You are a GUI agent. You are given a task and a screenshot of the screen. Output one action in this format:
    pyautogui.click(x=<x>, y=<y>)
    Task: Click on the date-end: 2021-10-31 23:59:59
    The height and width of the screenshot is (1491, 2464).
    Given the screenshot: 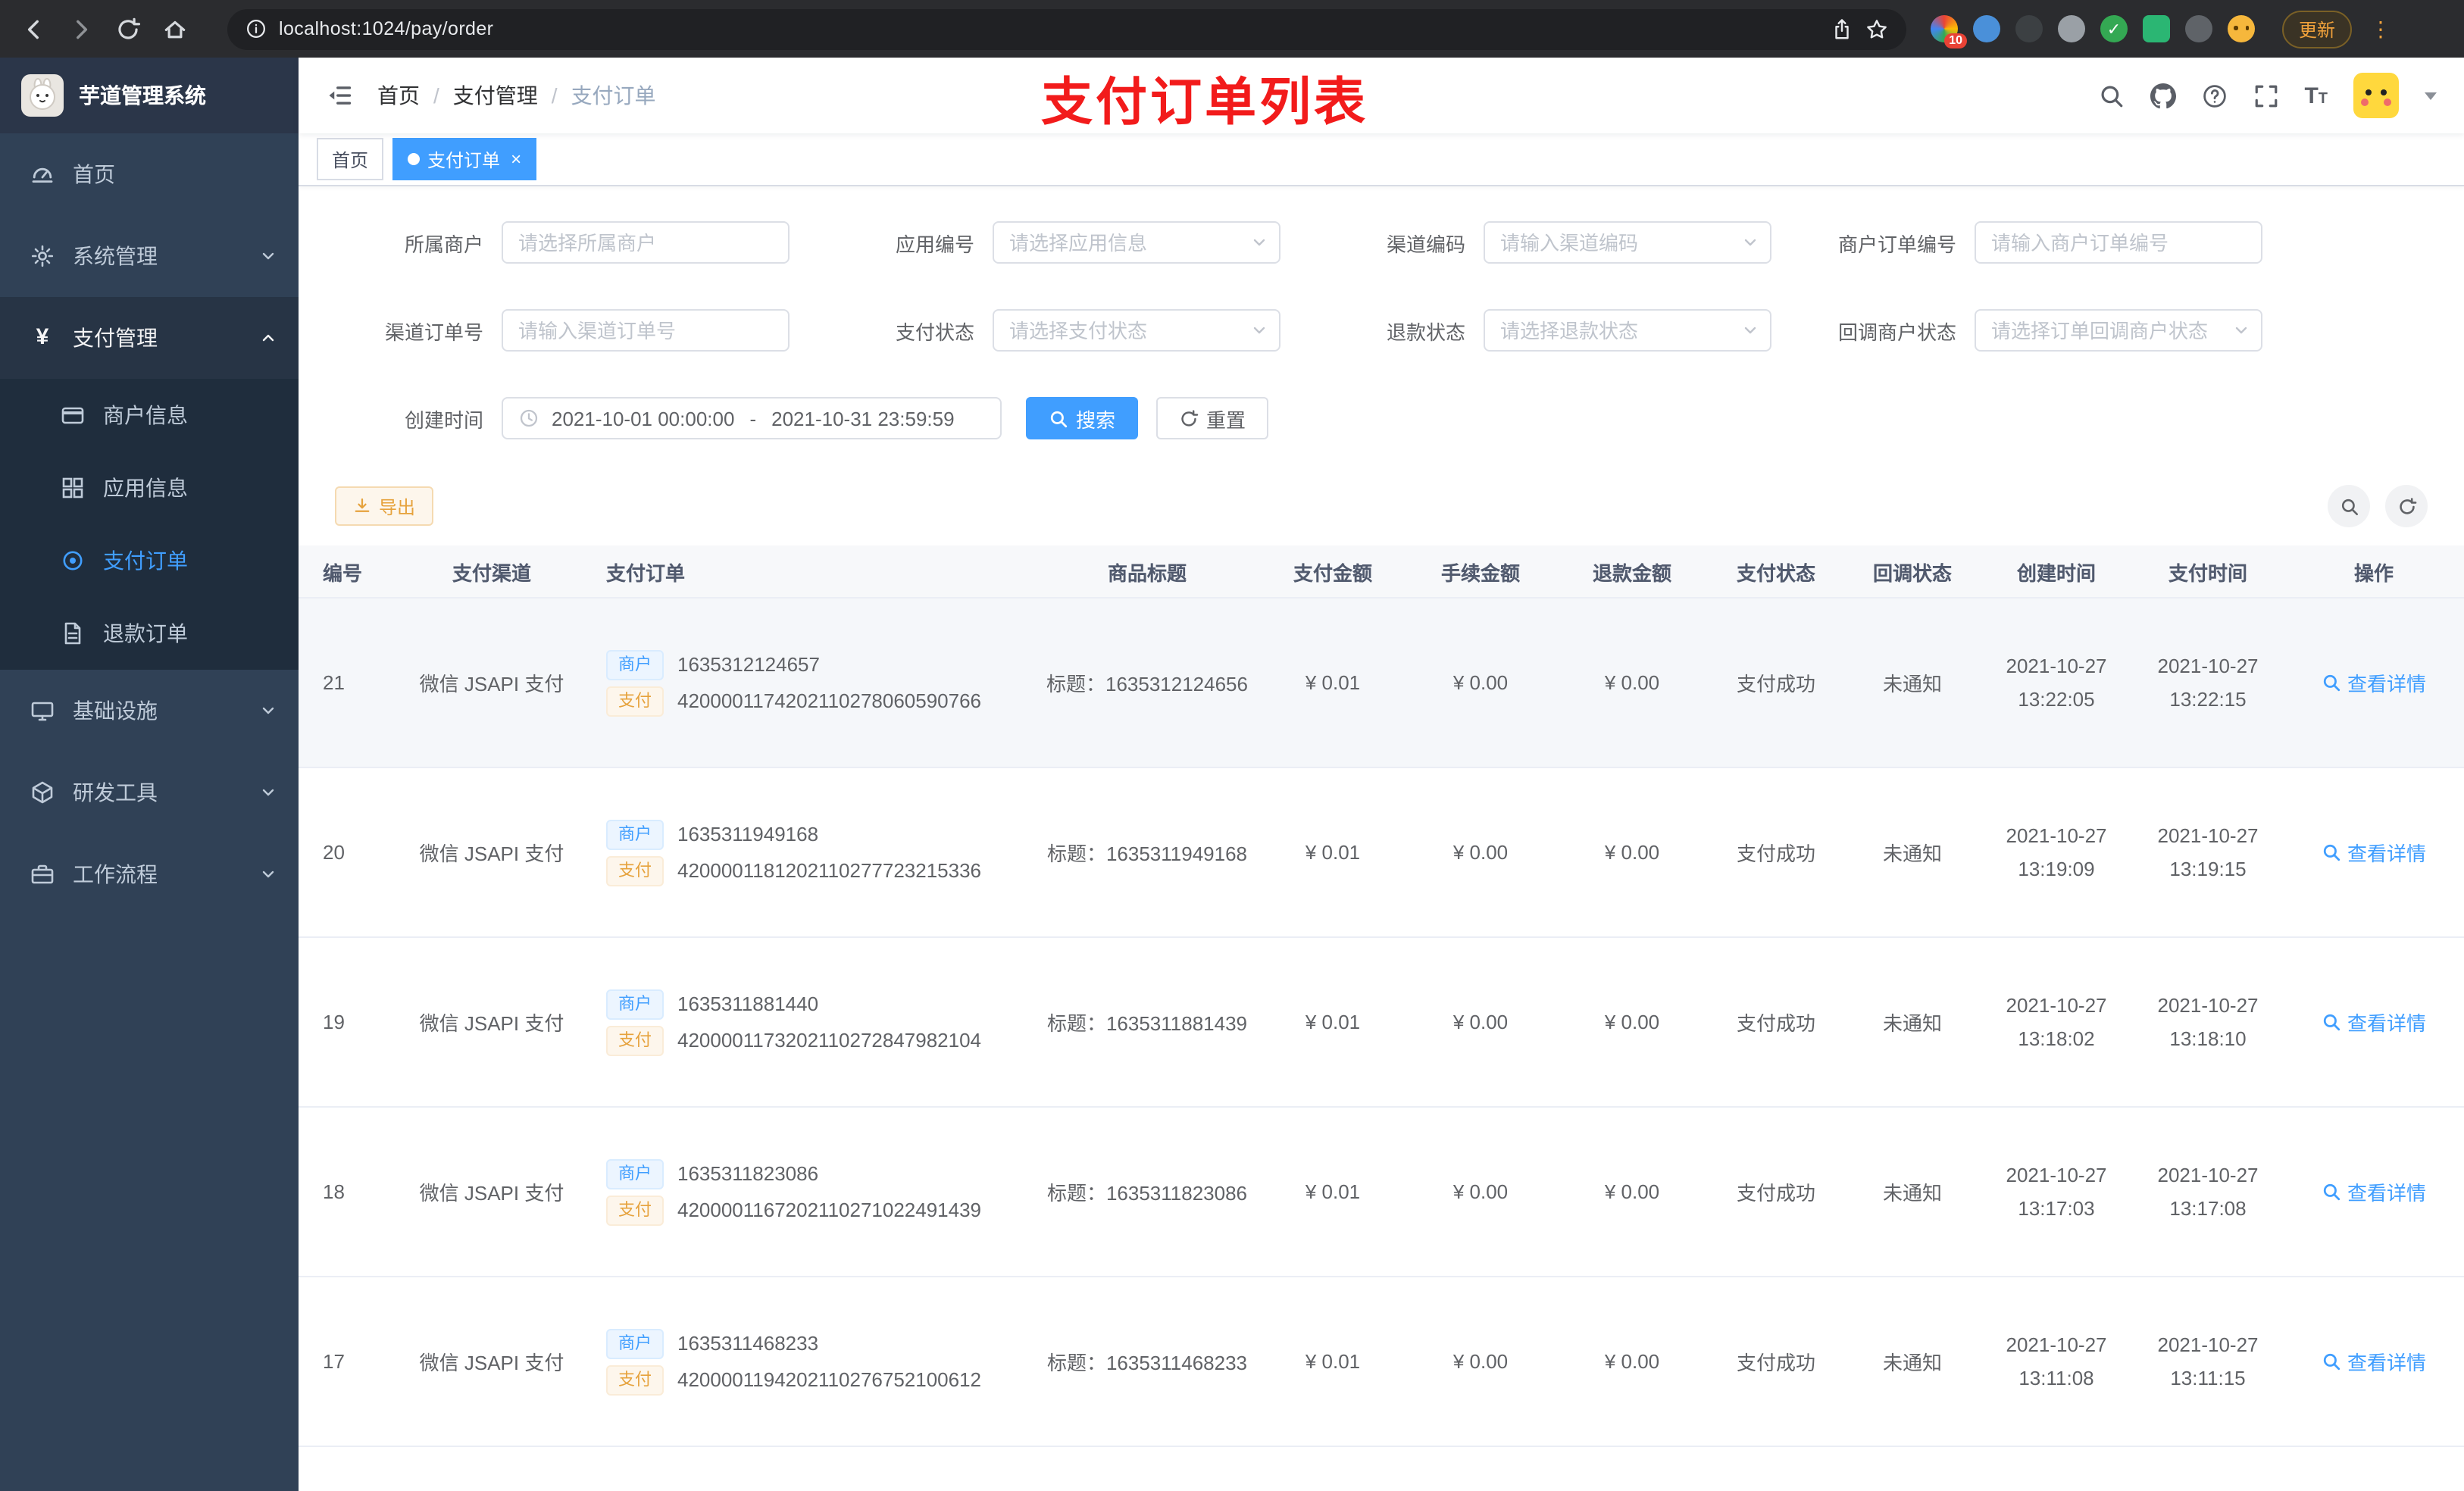 What is the action you would take?
    pyautogui.click(x=862, y=418)
    